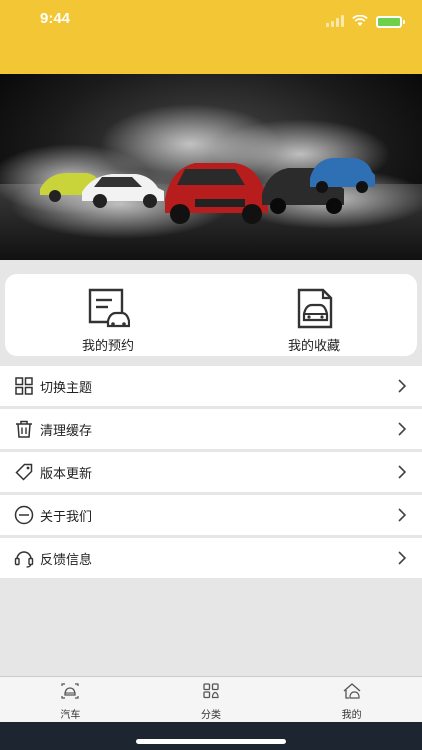 This screenshot has width=422, height=750. I want to click on menu-item-switch-theme: 切换主题, so click(211, 386).